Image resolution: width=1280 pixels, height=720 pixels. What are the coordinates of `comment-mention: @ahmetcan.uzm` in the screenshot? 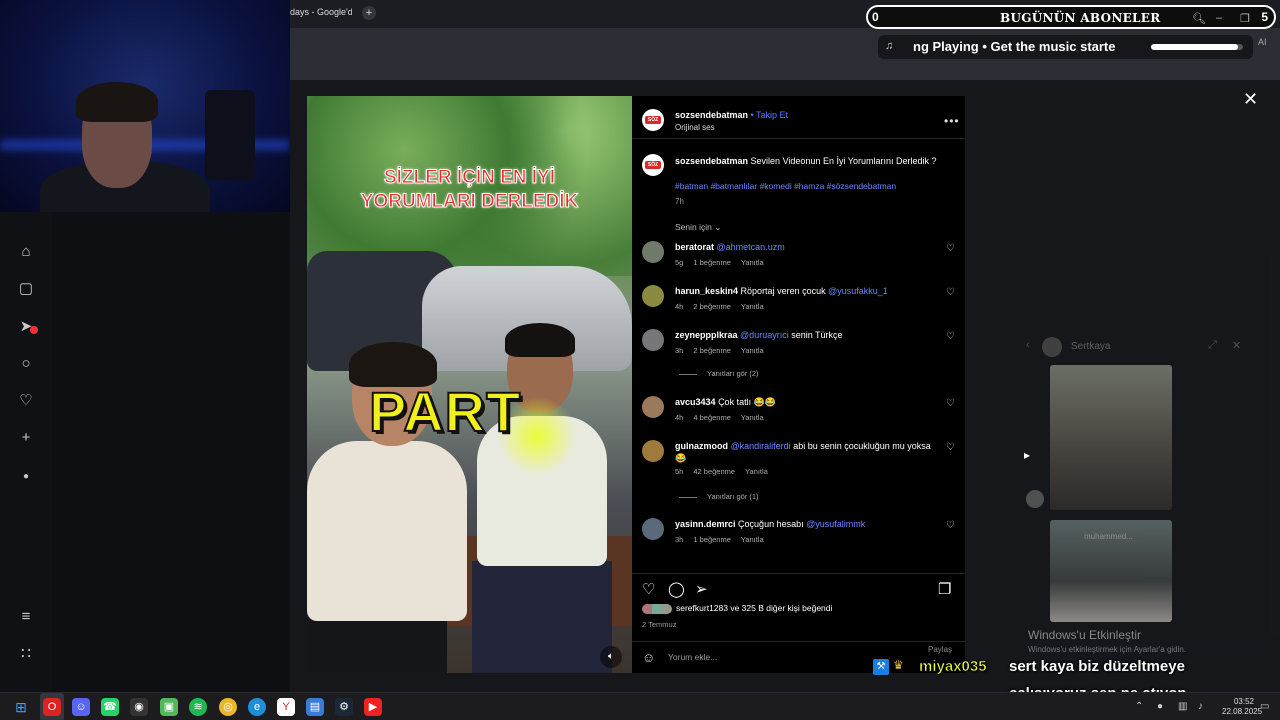 It's located at (751, 247).